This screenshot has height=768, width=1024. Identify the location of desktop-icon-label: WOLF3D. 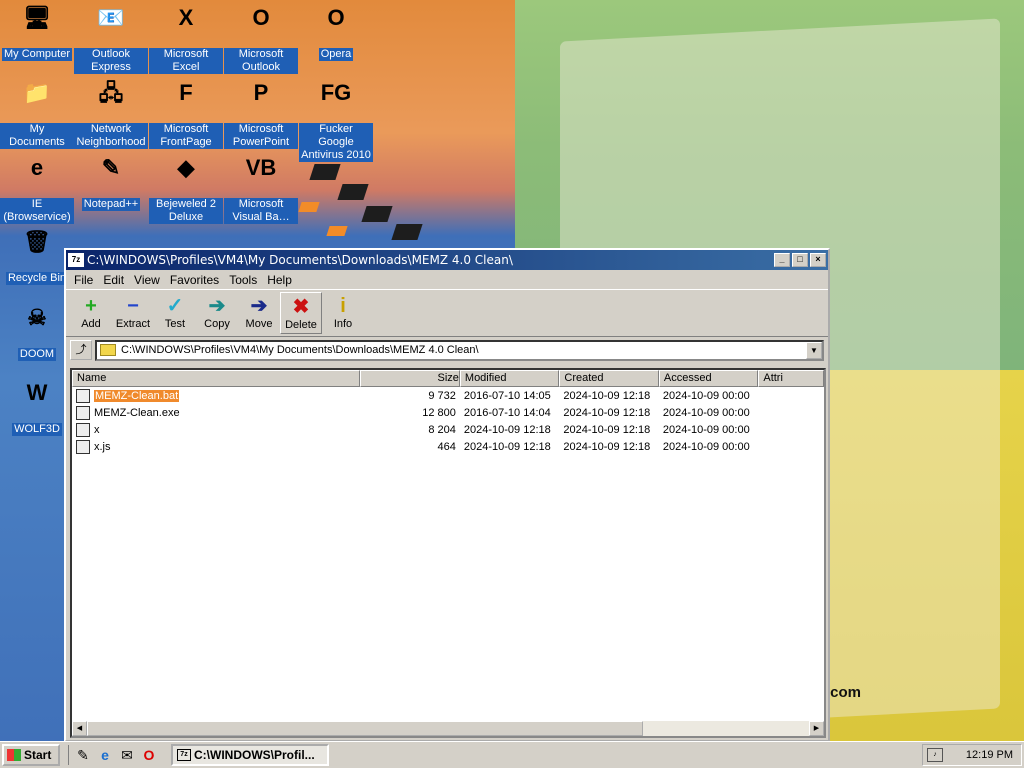
(37, 429).